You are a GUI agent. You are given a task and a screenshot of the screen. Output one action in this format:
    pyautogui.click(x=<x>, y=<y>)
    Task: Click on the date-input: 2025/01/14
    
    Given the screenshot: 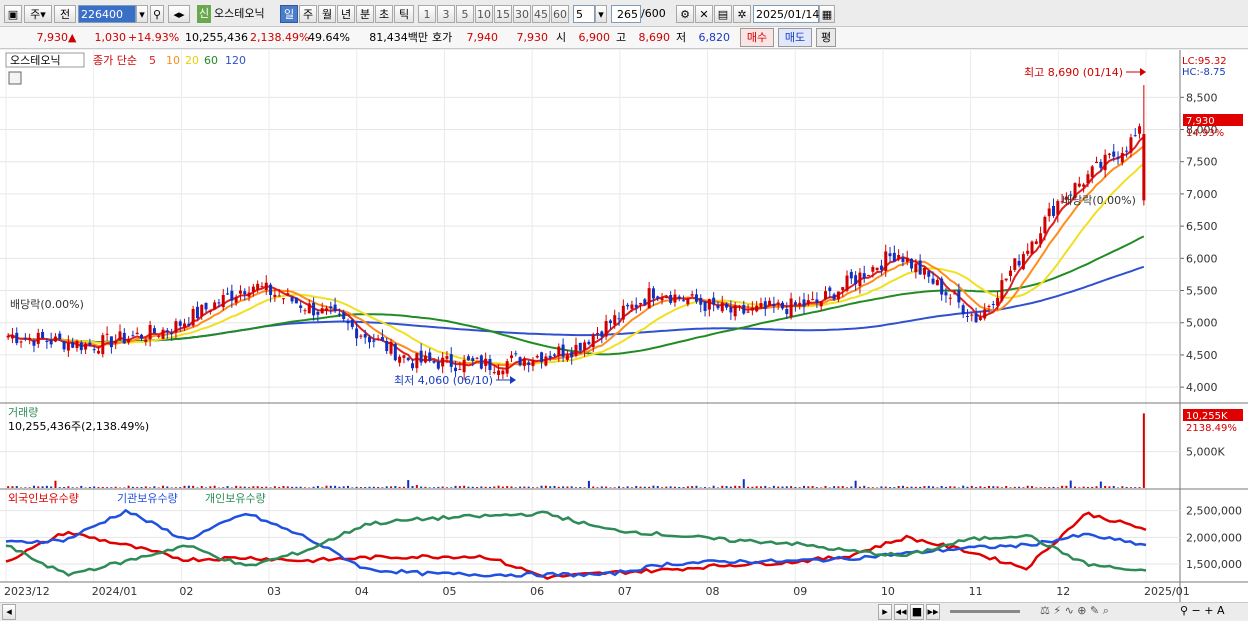 What is the action you would take?
    pyautogui.click(x=786, y=14)
    